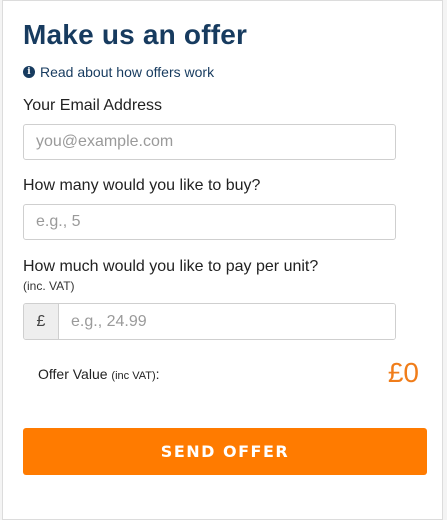  Describe the element at coordinates (209, 142) in the screenshot. I see `email-field` at that location.